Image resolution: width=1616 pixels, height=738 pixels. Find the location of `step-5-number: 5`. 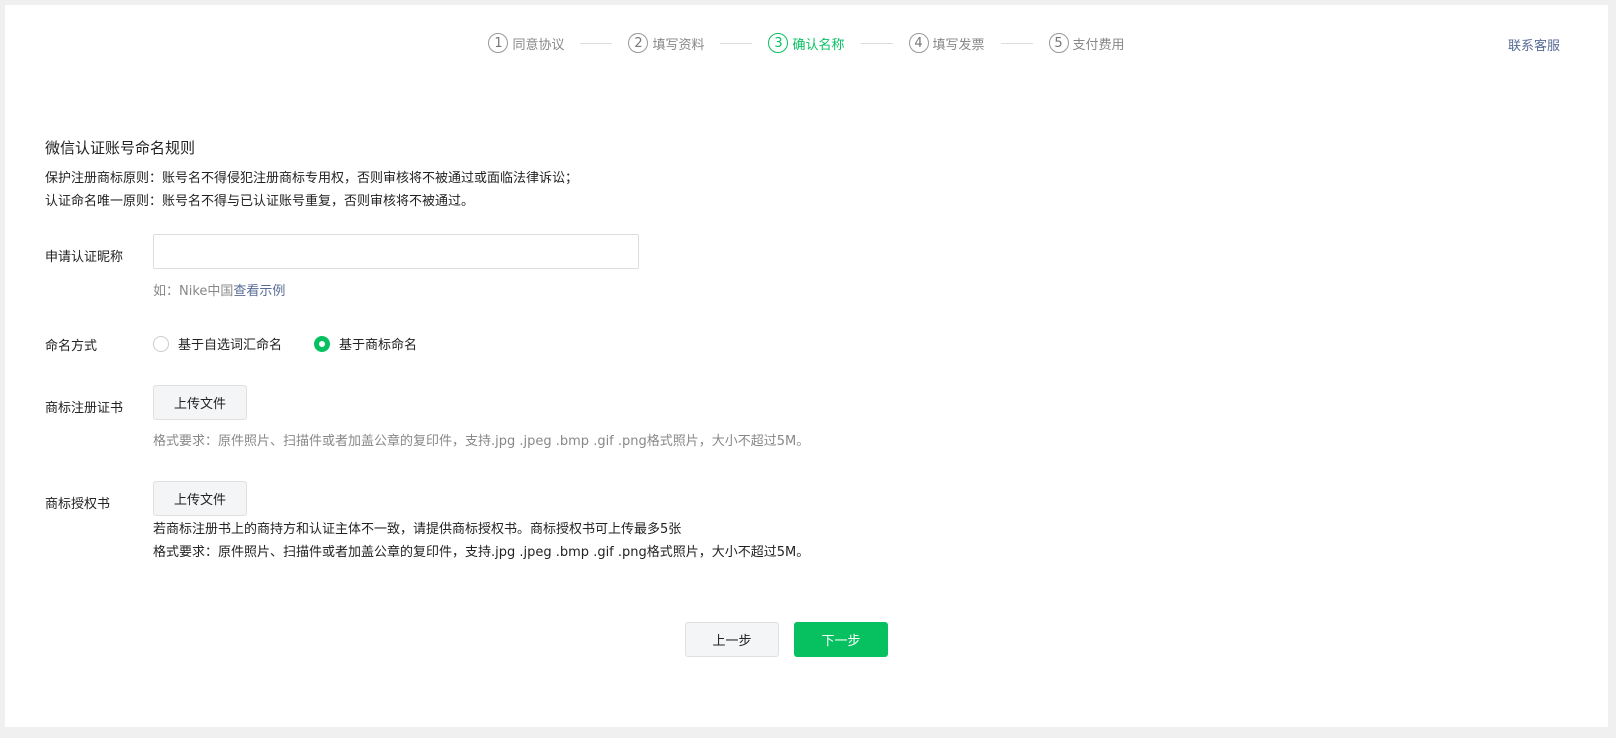

step-5-number: 5 is located at coordinates (1058, 43).